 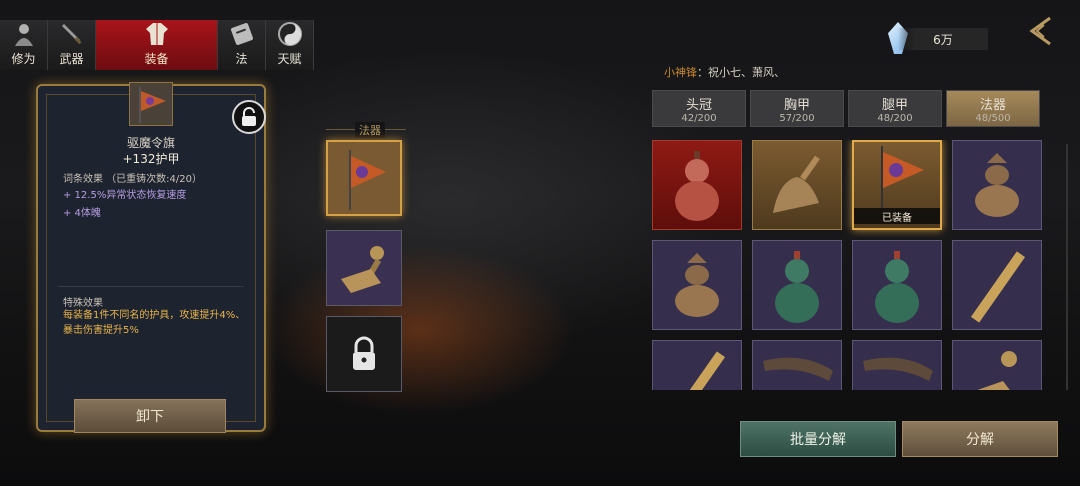 What do you see at coordinates (980, 439) in the screenshot?
I see `decompose-button: 分解` at bounding box center [980, 439].